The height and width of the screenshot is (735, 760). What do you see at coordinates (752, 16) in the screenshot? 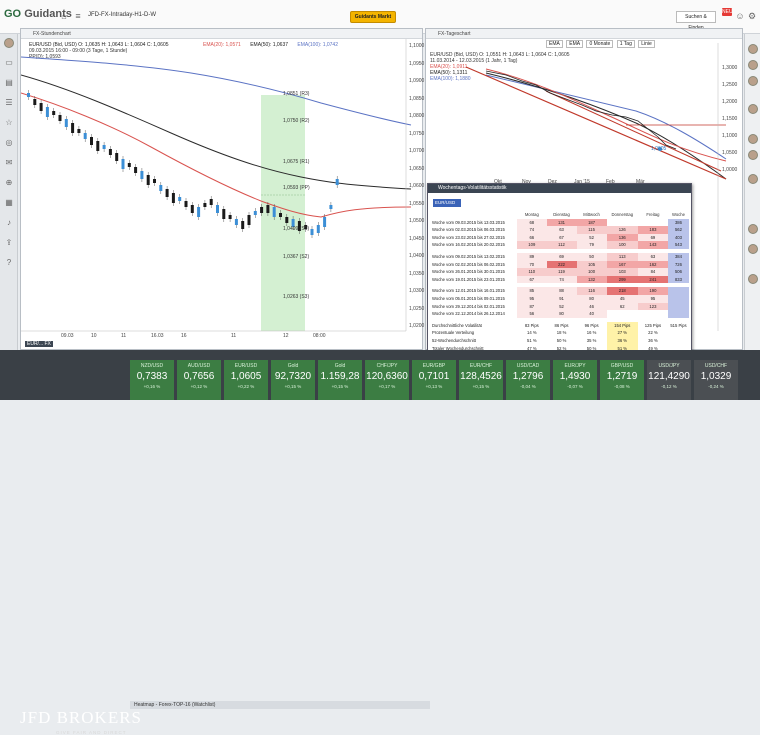
I see `settings-icon: ⚙` at bounding box center [752, 16].